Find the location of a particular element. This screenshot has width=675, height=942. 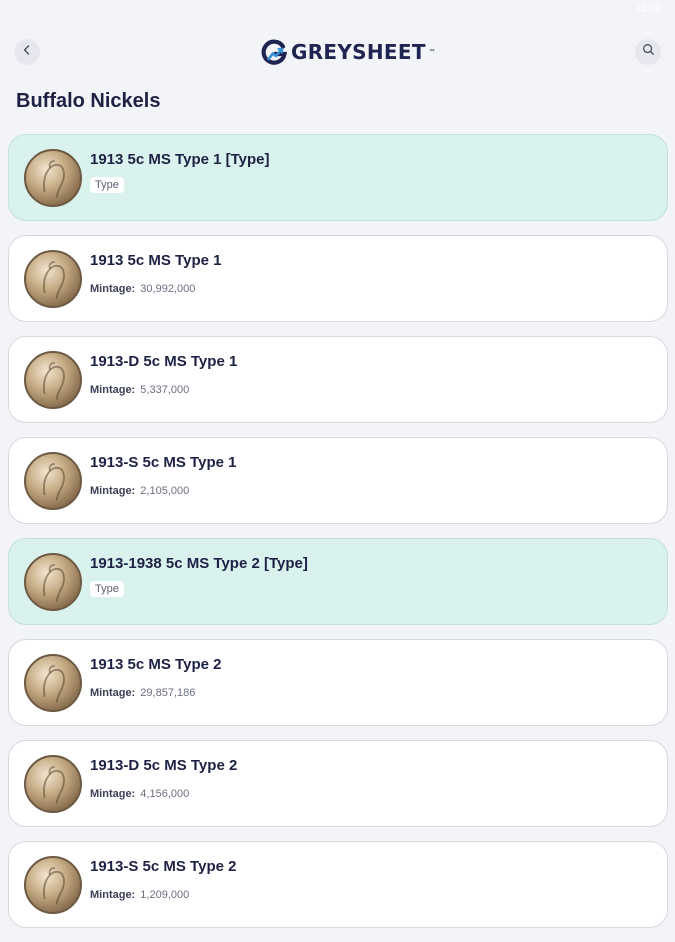

search-icon is located at coordinates (648, 52).